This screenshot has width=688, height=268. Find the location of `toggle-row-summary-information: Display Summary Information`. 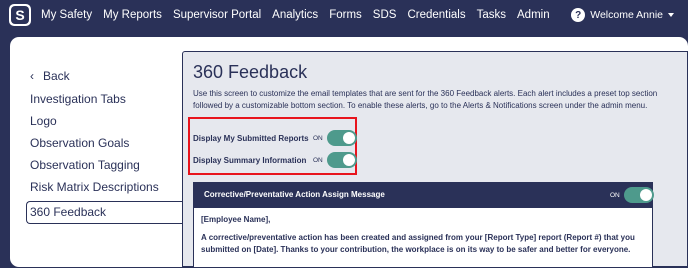

toggle-row-summary-information: Display Summary Information is located at coordinates (249, 160).